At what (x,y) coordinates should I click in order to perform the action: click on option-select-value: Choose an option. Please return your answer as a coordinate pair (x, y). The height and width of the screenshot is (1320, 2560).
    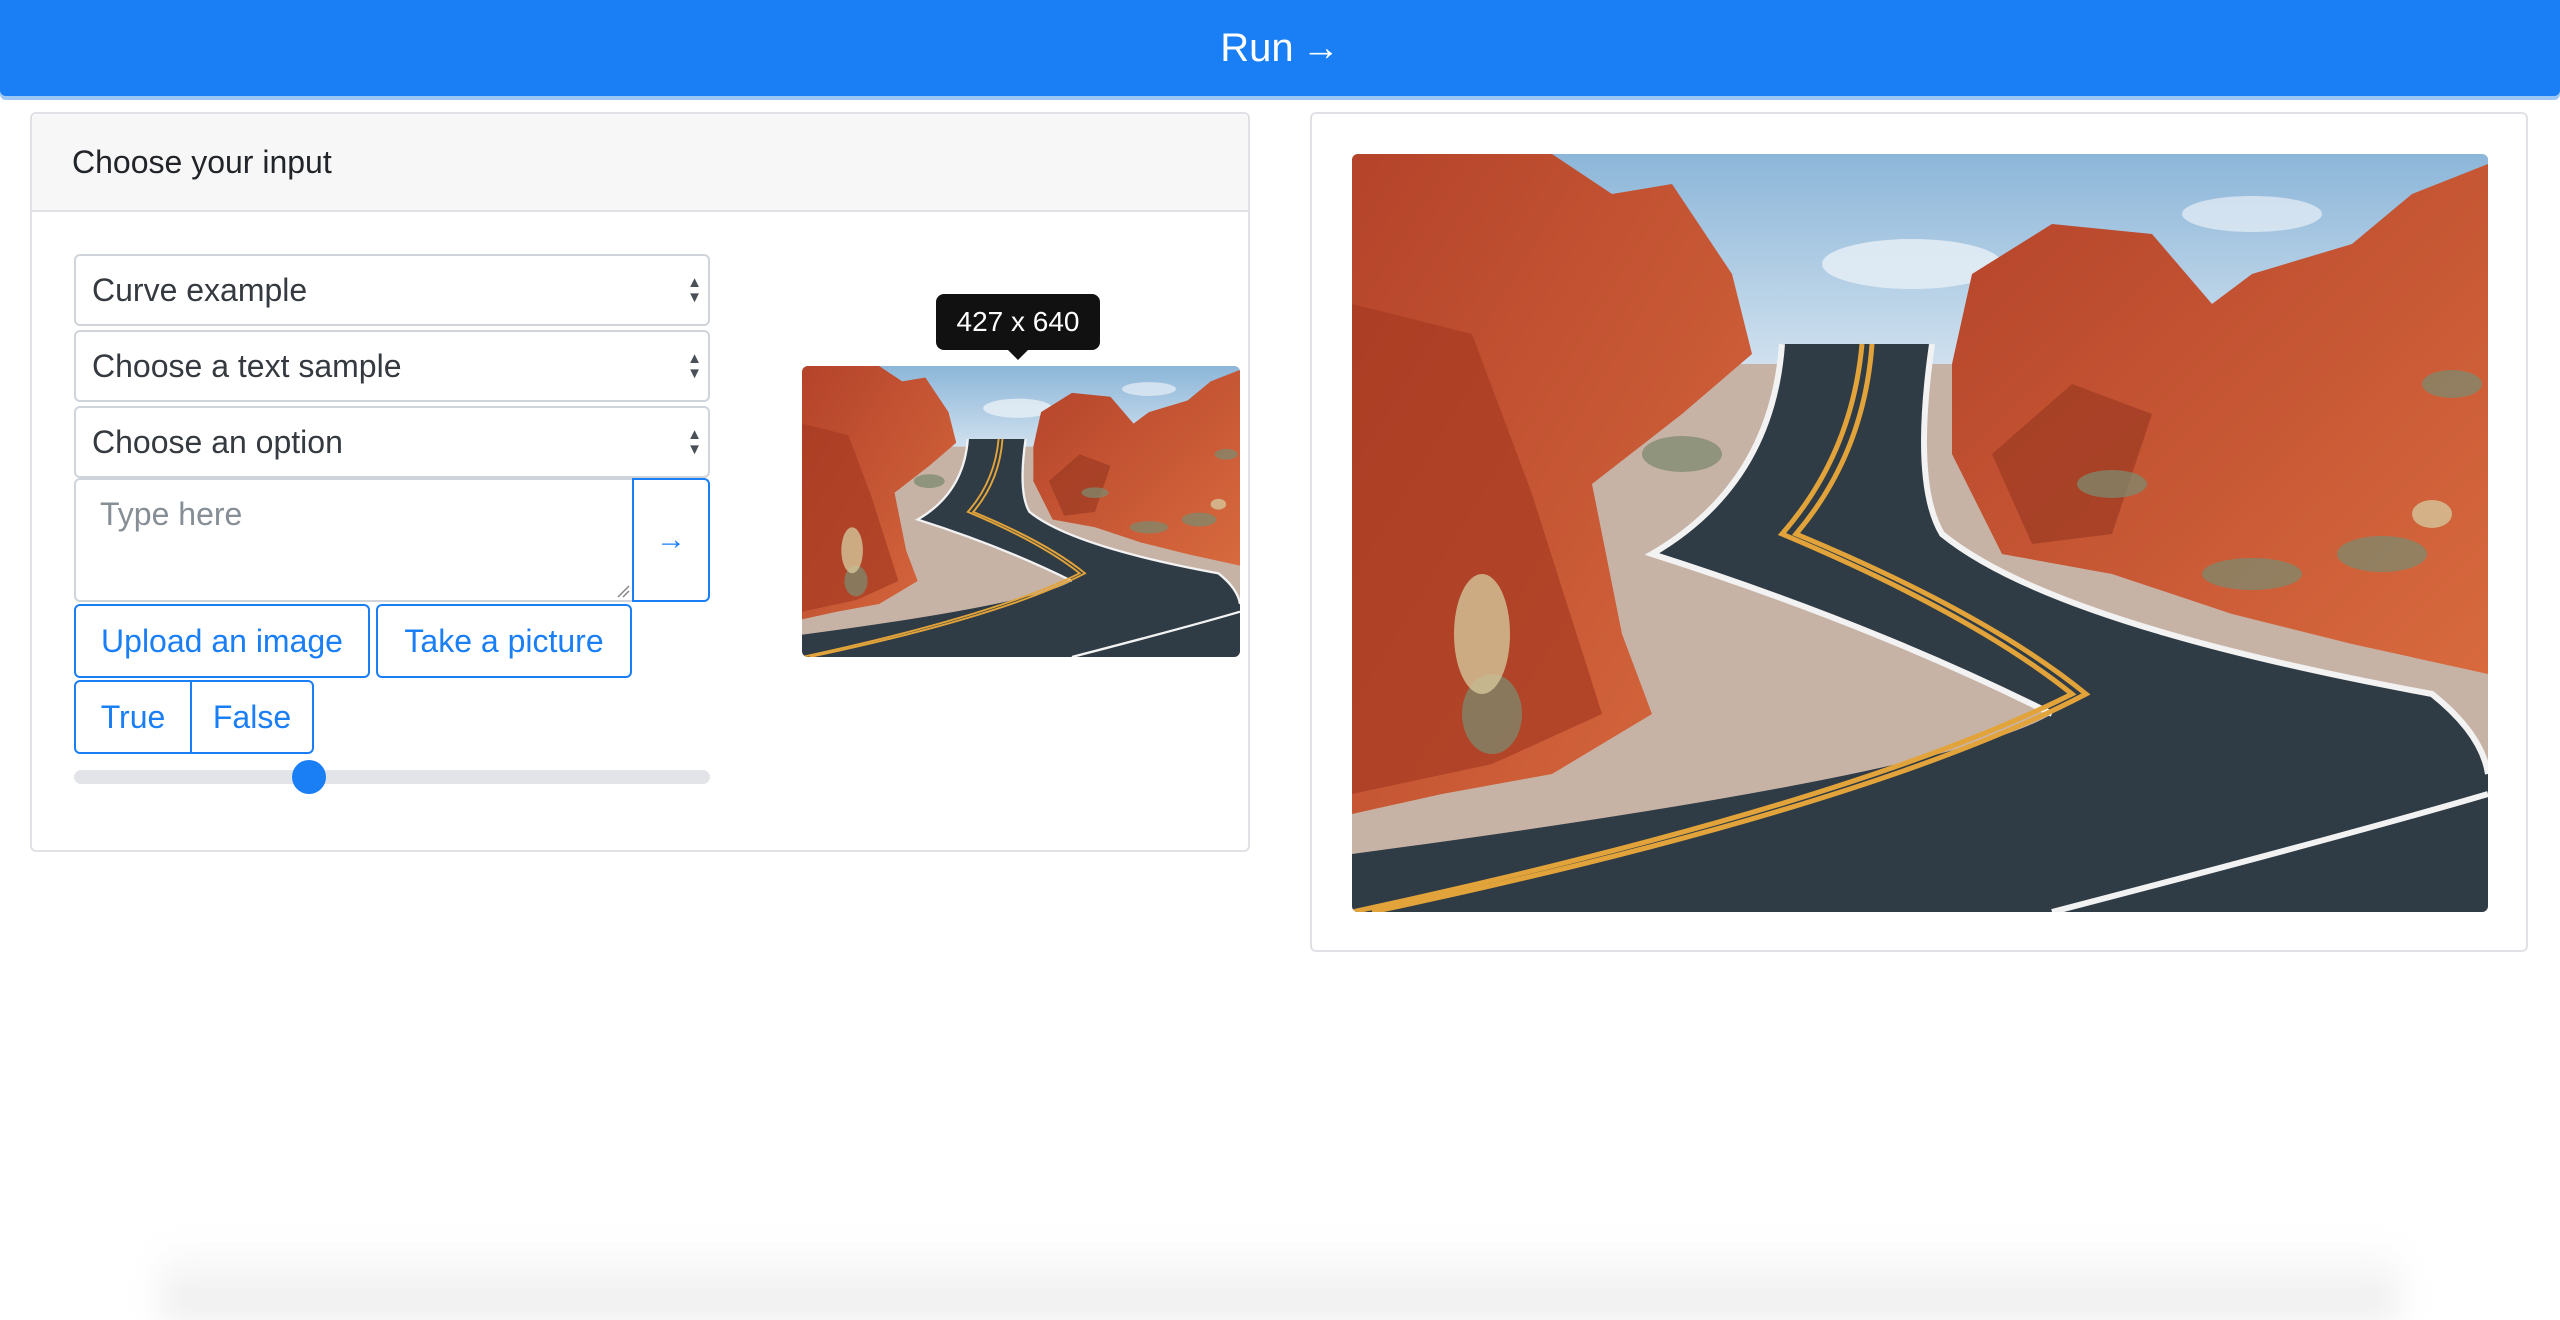
    Looking at the image, I should click on (217, 441).